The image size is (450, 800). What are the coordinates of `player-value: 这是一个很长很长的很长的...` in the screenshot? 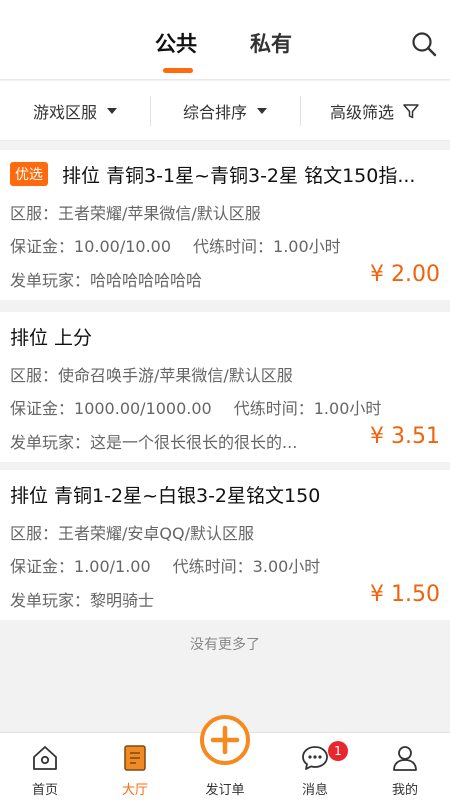 It's located at (194, 442).